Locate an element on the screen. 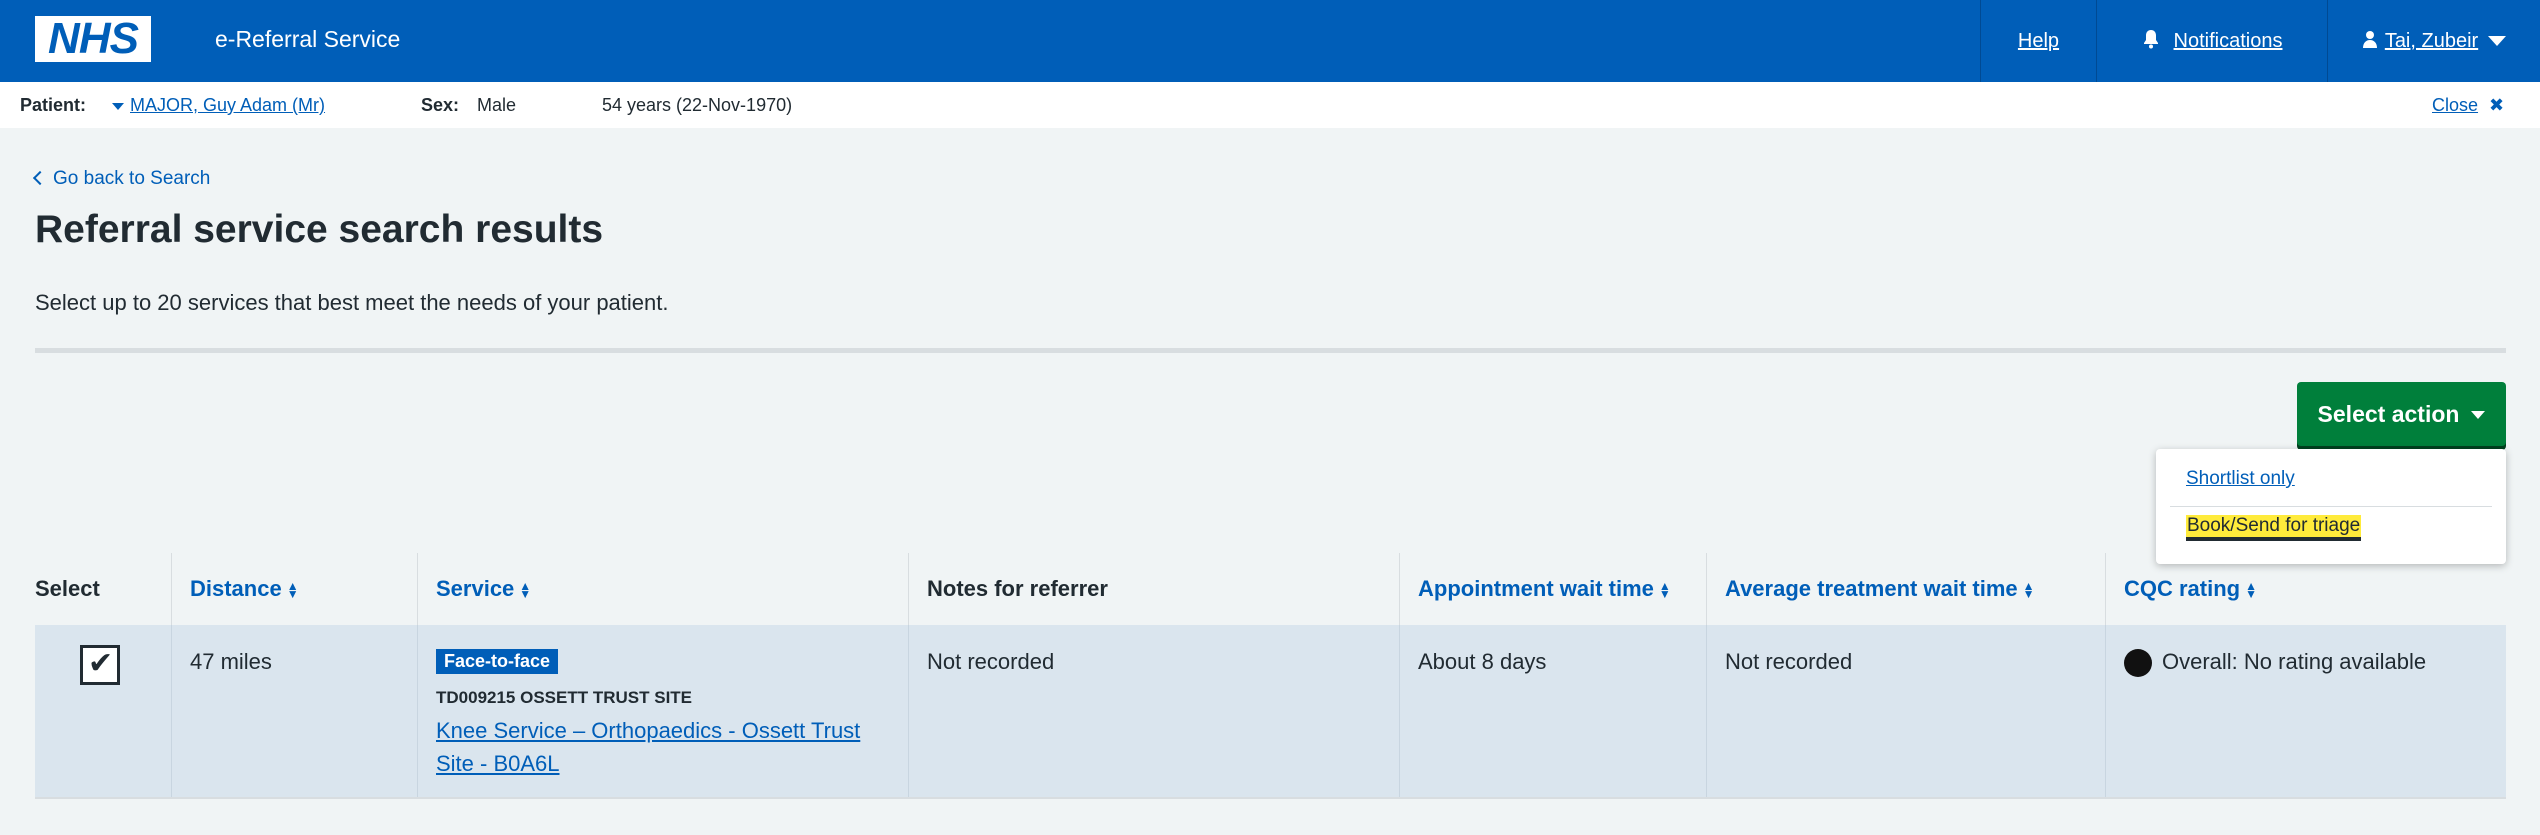 The image size is (2540, 835). help-link: Help is located at coordinates (2038, 41).